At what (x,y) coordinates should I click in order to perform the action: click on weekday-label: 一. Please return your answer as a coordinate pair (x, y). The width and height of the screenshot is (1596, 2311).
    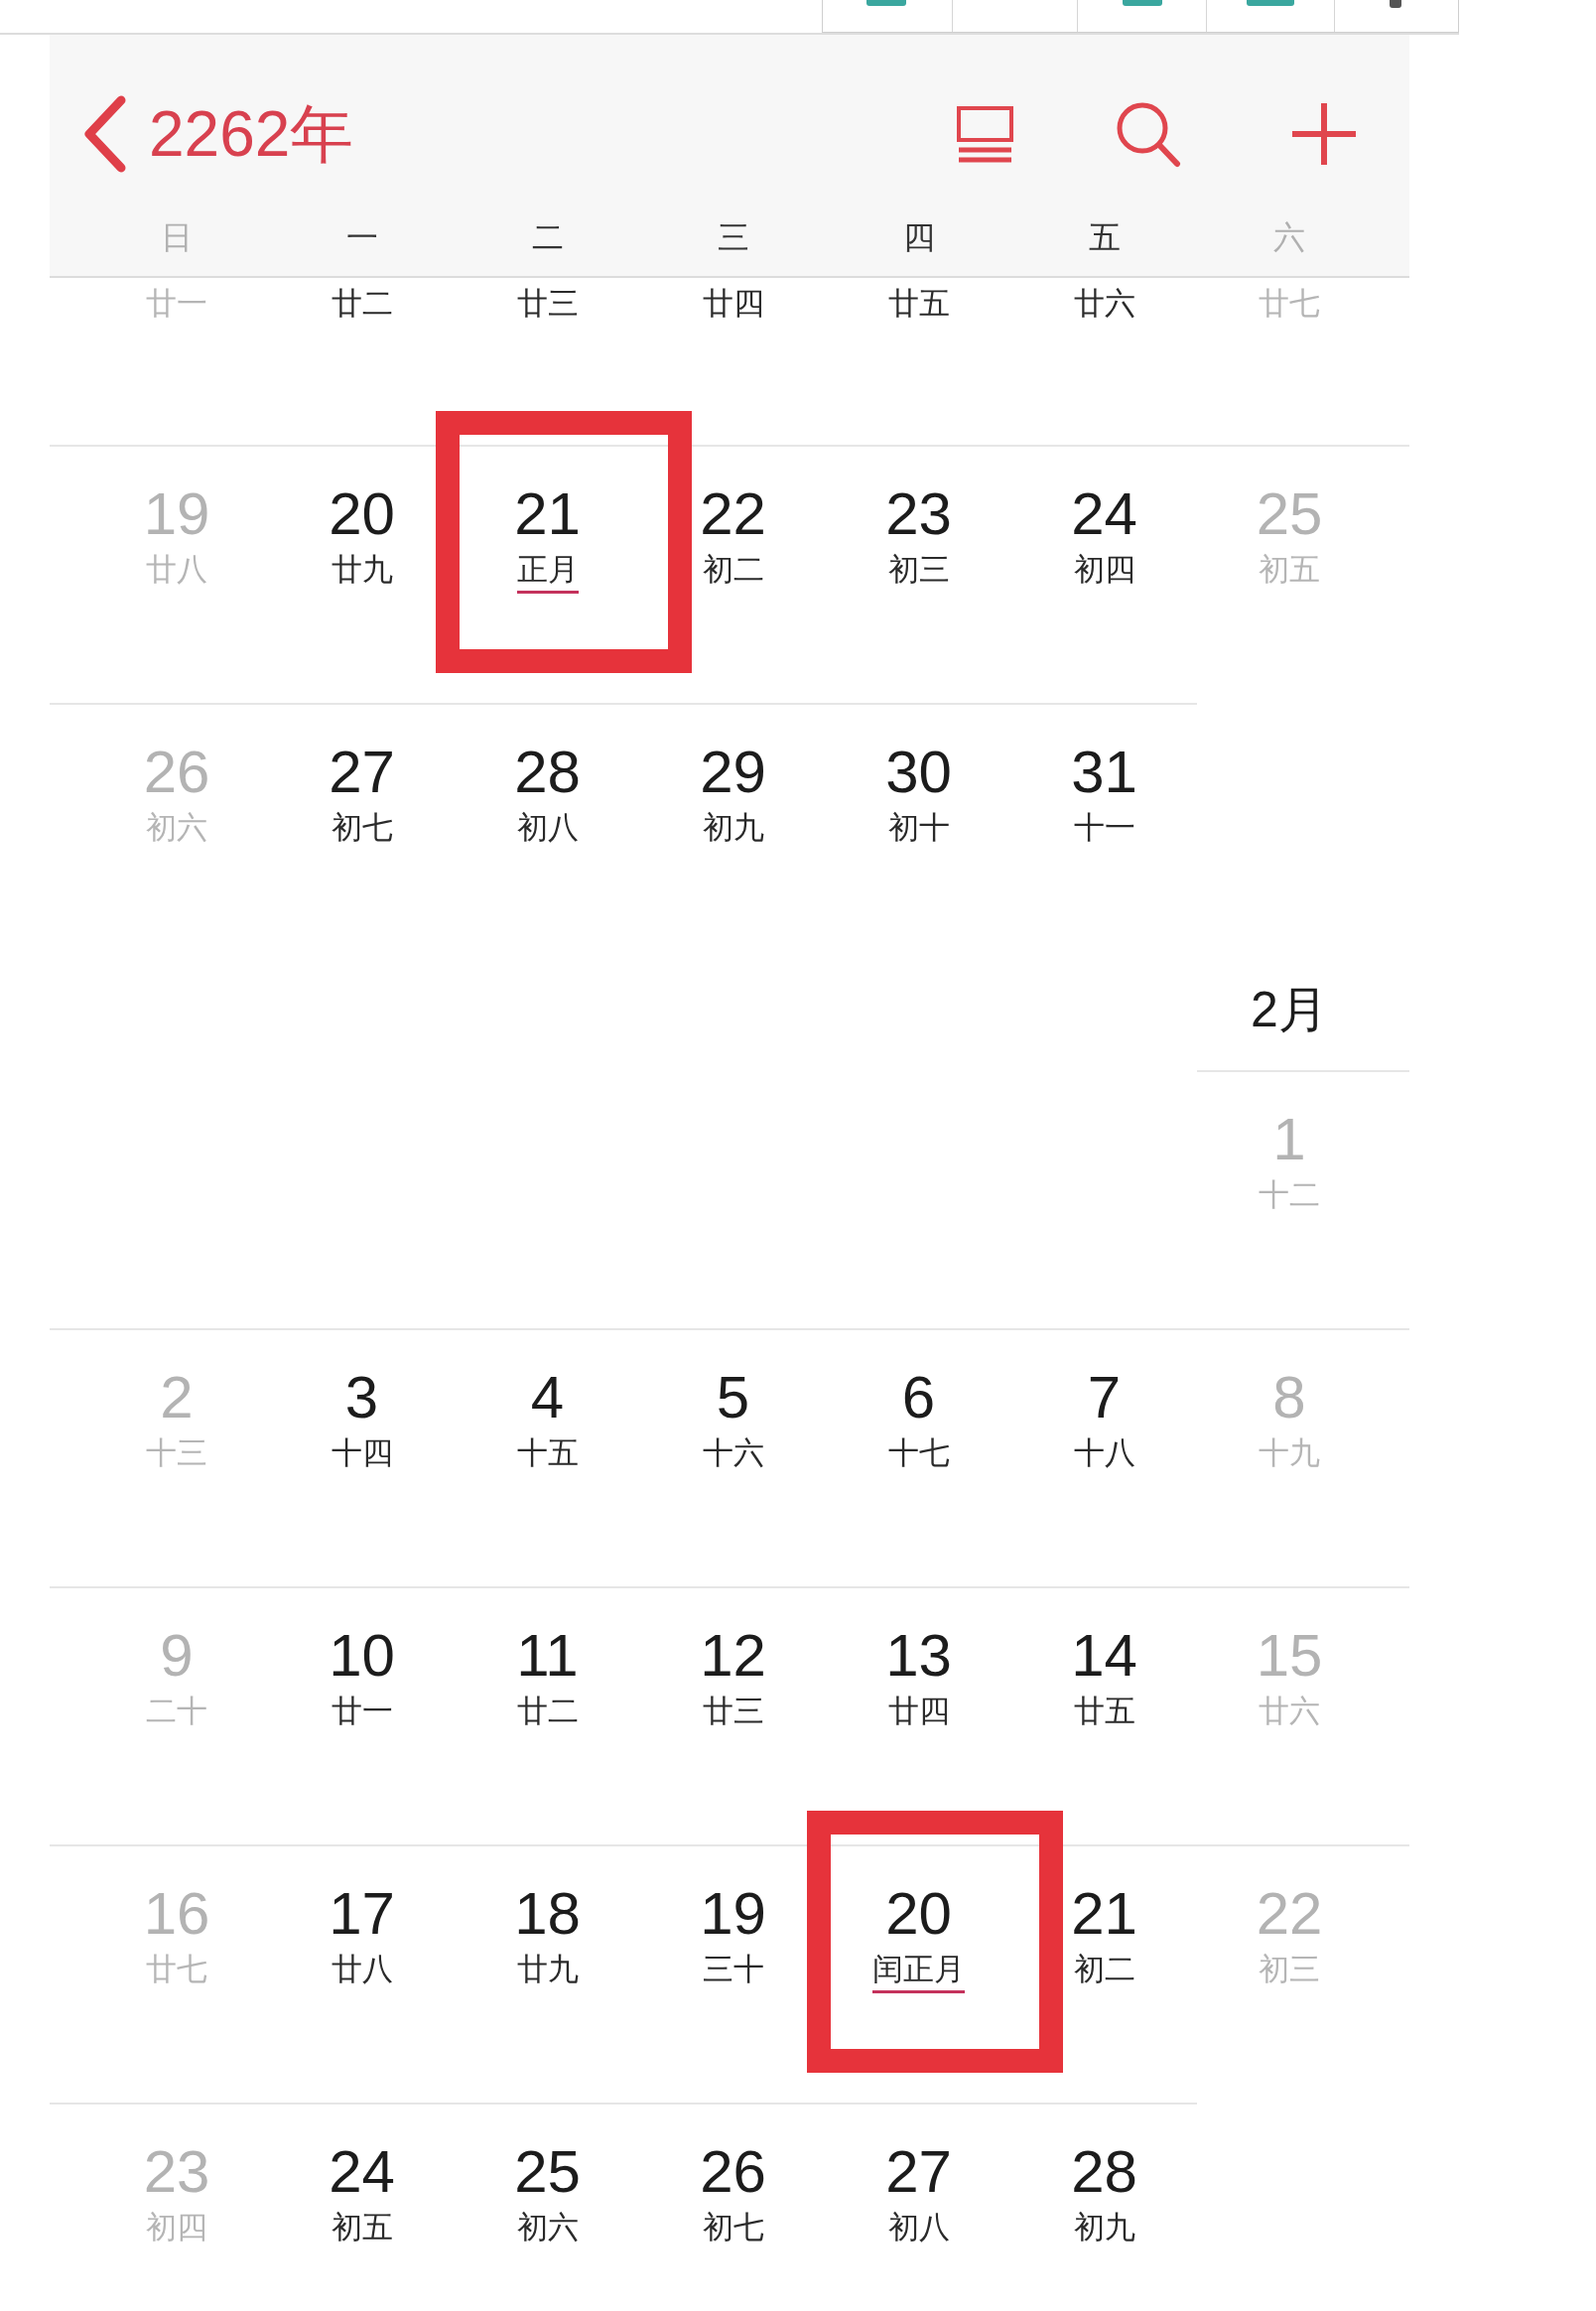
    Looking at the image, I should click on (361, 239).